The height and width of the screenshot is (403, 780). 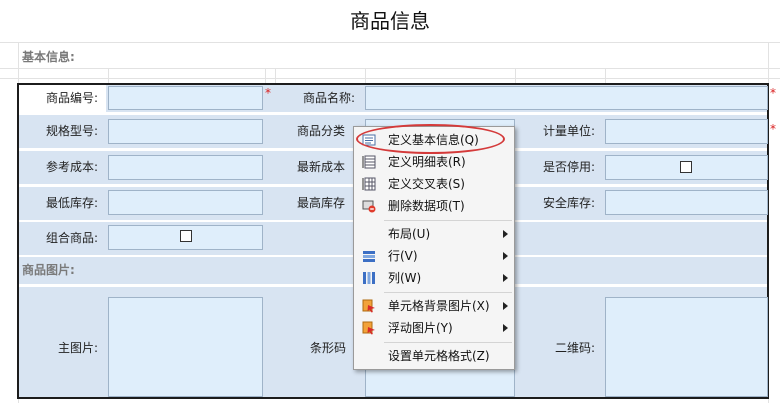 I want to click on float-image-icon, so click(x=368, y=328).